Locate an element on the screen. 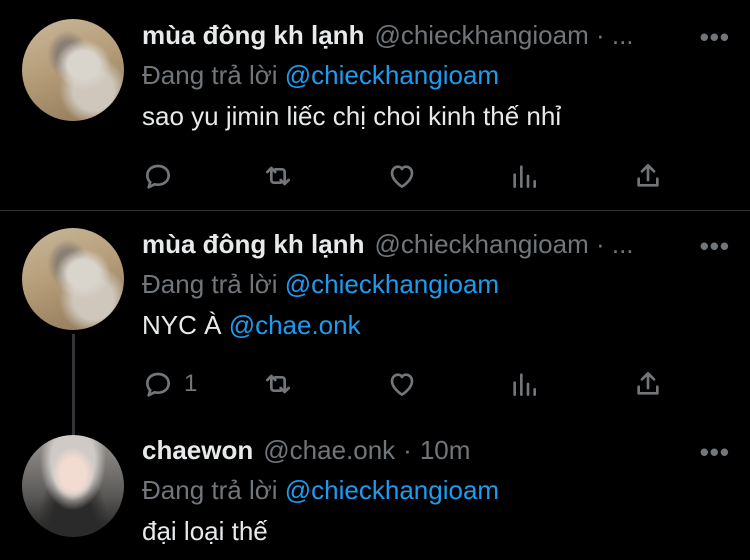  reply-count: 1 is located at coordinates (191, 383).